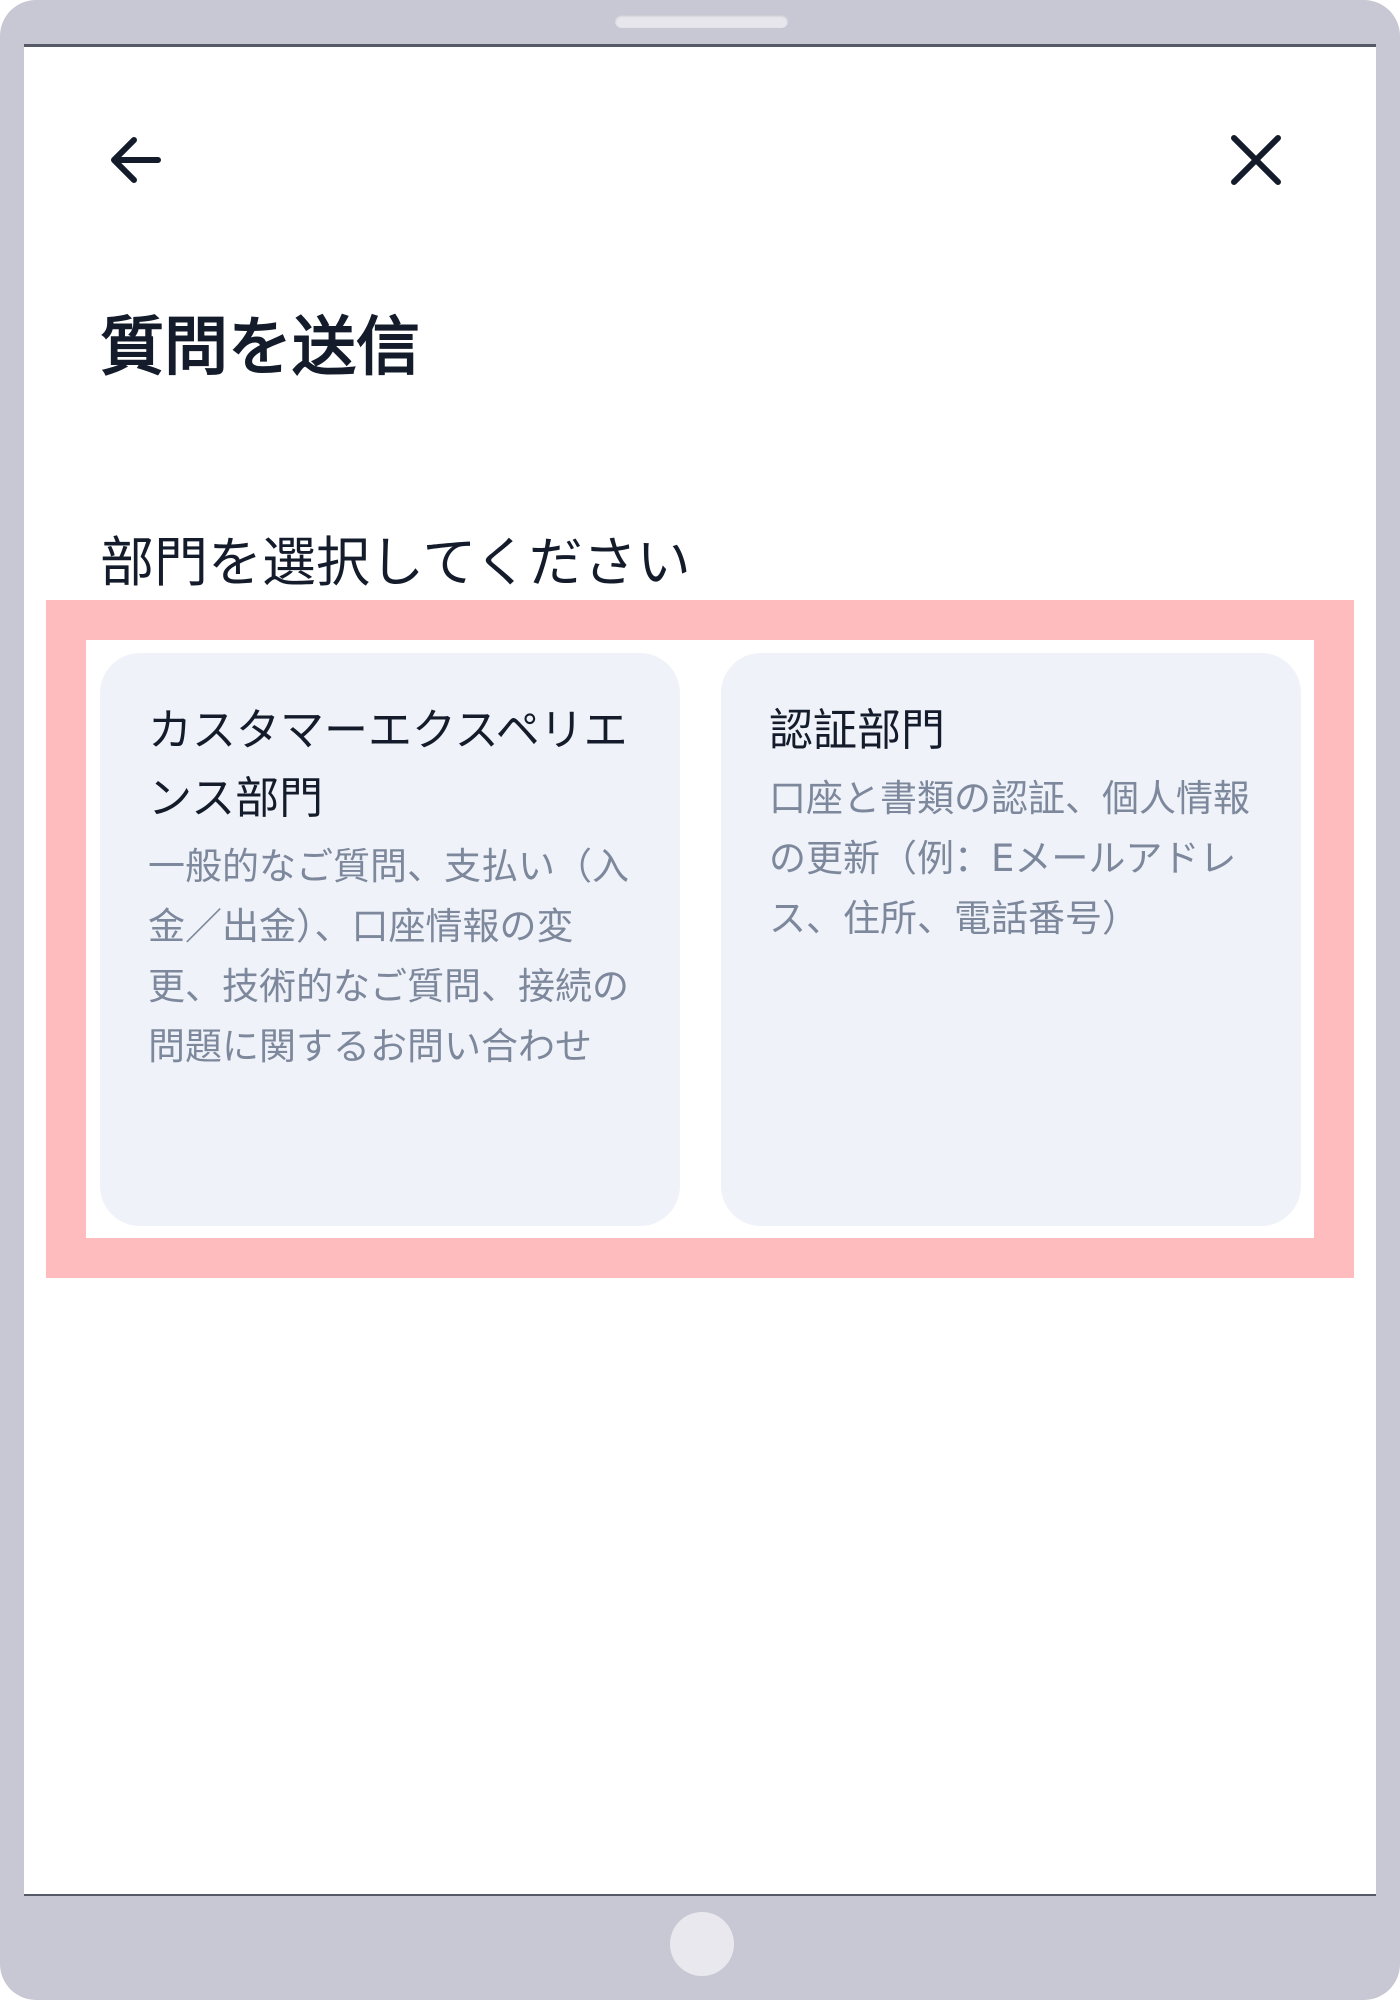 This screenshot has height=2000, width=1400. I want to click on close-icon, so click(1256, 160).